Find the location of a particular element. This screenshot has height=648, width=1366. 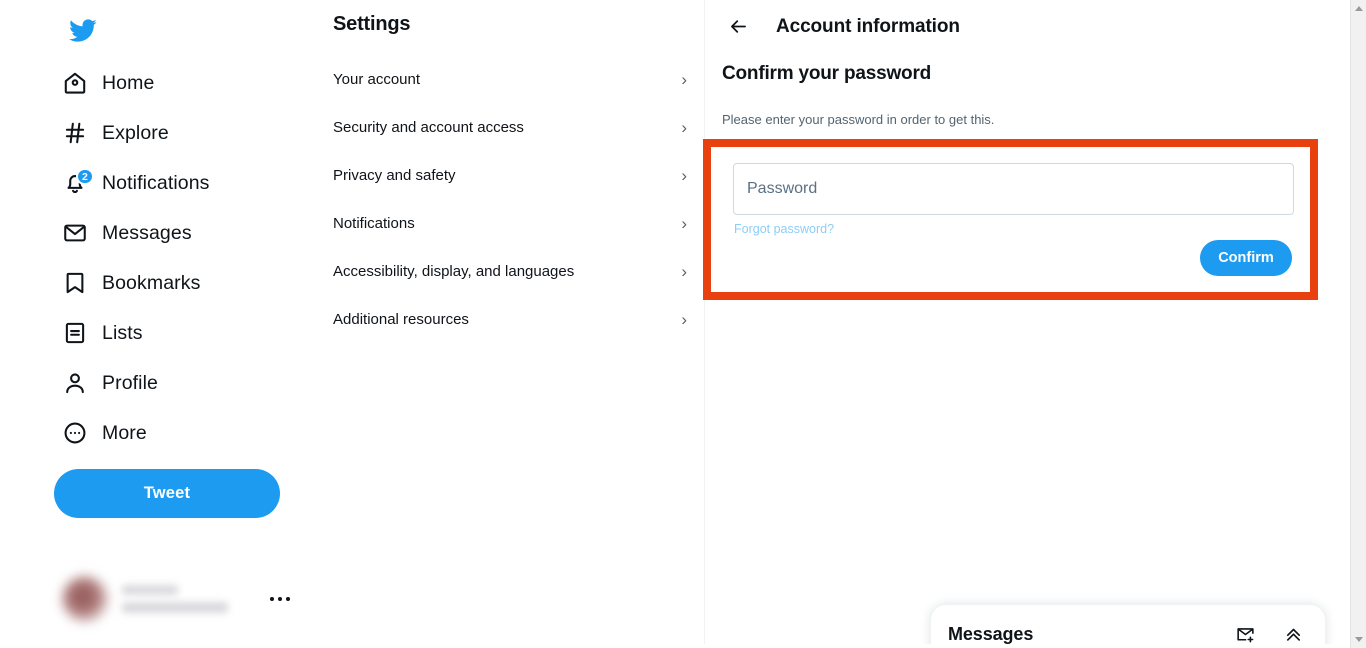

sidebar-item-label: Home is located at coordinates (128, 82).